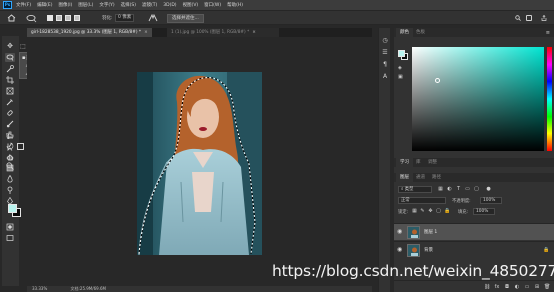 This screenshot has width=554, height=292. I want to click on add-mask-icon: ◘, so click(507, 287).